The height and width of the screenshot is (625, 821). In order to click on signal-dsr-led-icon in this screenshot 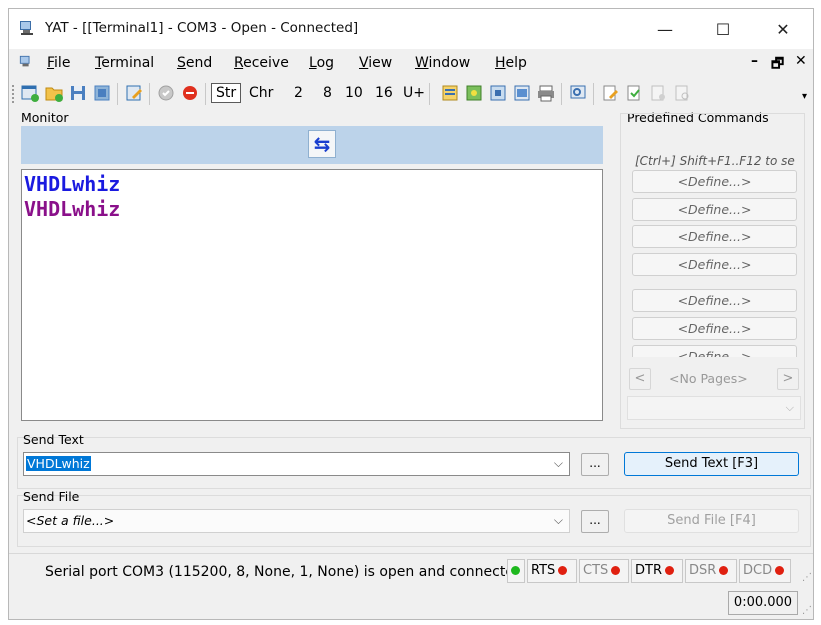, I will do `click(724, 570)`.